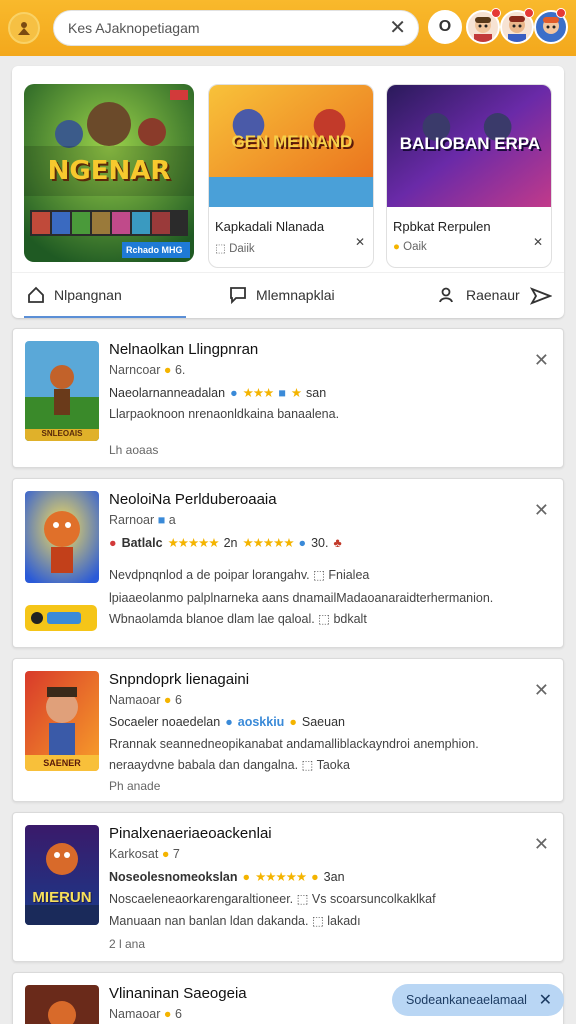  I want to click on post-title: Vlinaninan Saeogeia, so click(178, 993).